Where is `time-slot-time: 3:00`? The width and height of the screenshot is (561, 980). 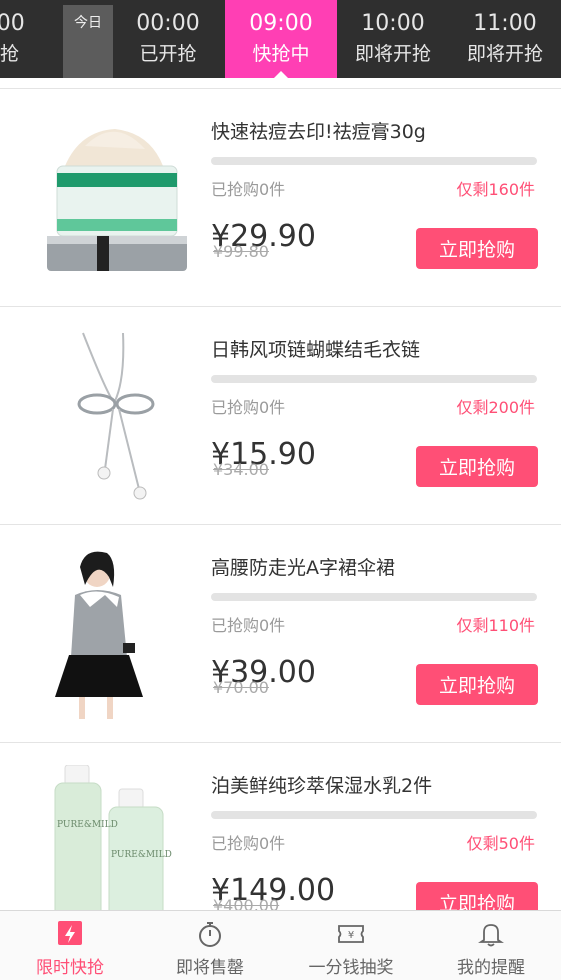
time-slot-time: 3:00 is located at coordinates (12, 23).